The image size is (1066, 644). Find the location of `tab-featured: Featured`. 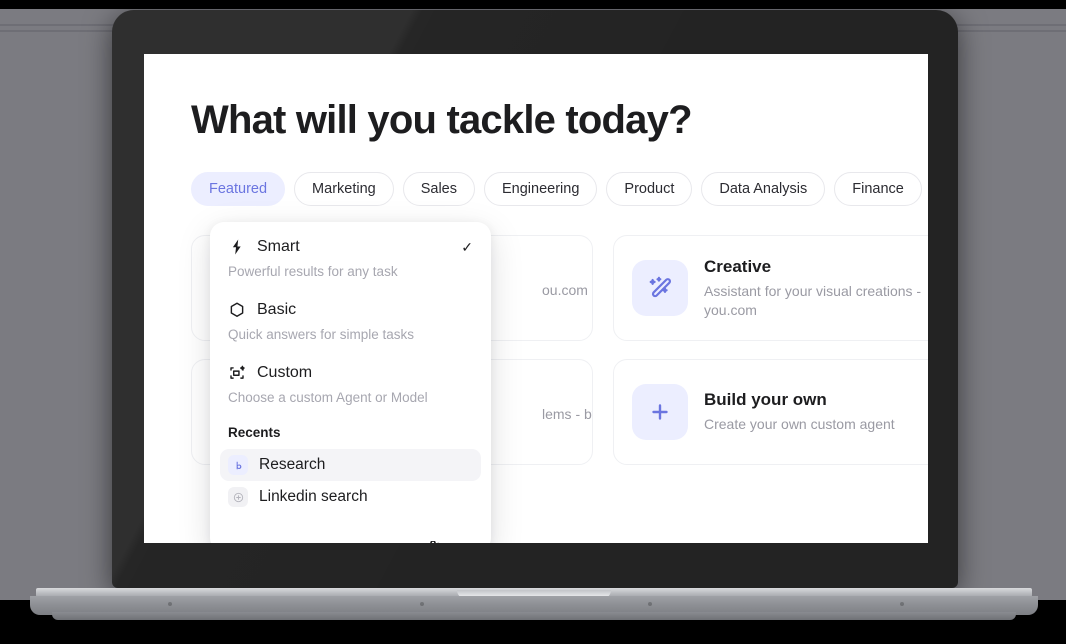

tab-featured: Featured is located at coordinates (238, 189).